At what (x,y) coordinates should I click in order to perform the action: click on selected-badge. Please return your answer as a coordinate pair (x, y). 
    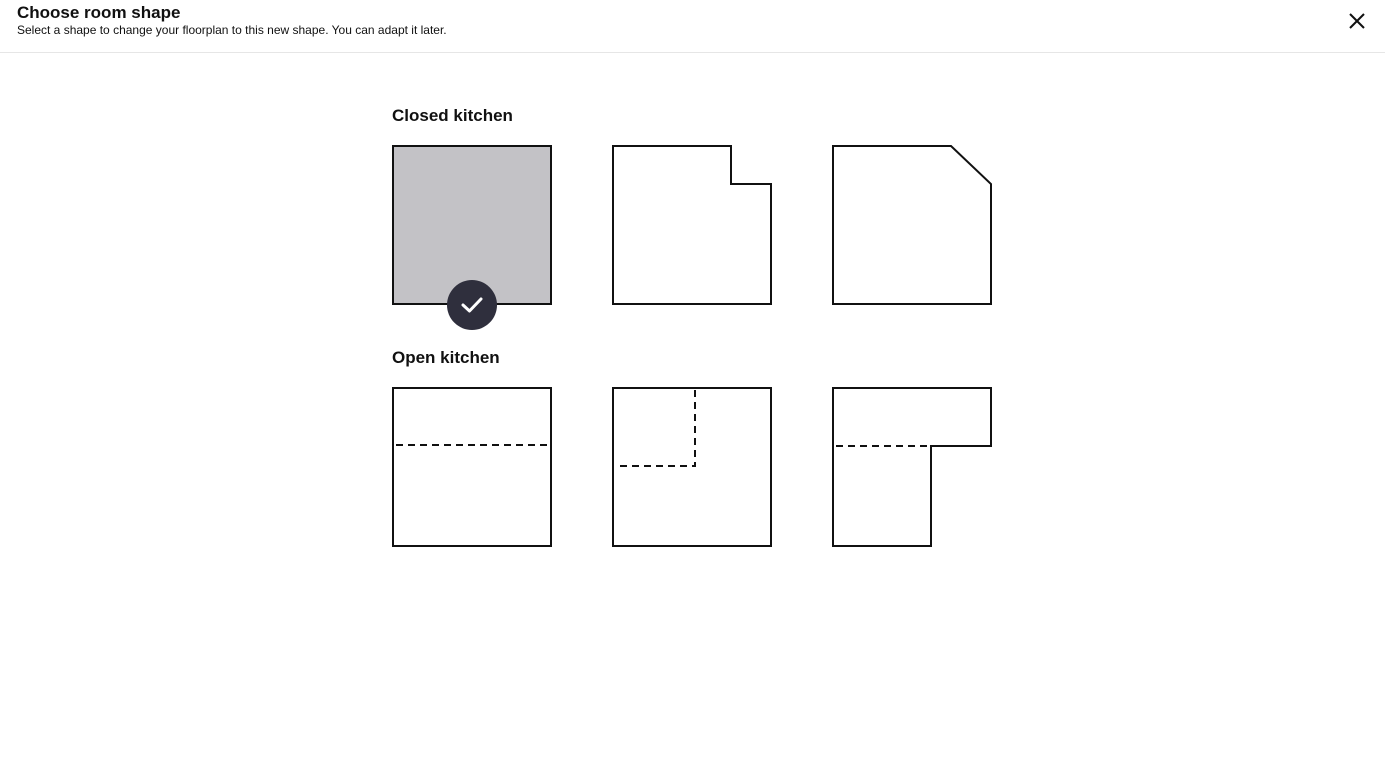
    Looking at the image, I should click on (472, 305).